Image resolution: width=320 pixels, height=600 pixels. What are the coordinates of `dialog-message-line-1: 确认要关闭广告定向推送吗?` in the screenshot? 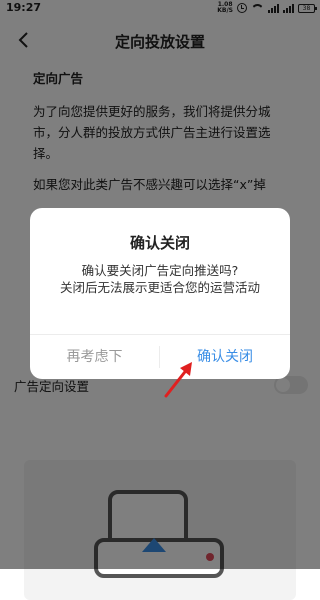 It's located at (160, 270).